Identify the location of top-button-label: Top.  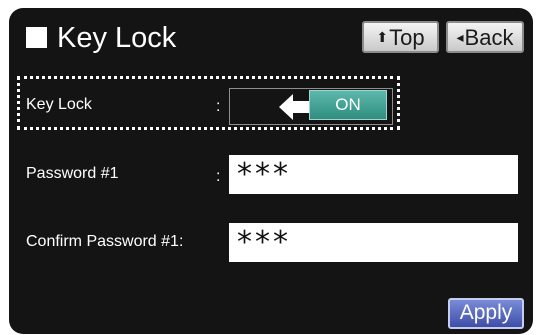
(407, 37).